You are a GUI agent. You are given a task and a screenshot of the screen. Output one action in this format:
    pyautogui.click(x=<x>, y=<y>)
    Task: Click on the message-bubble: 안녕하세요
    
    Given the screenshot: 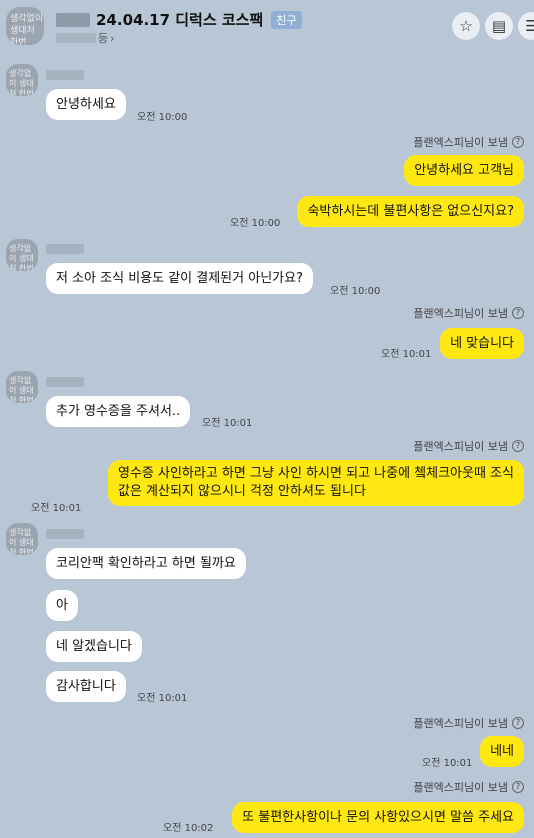 What is the action you would take?
    pyautogui.click(x=86, y=104)
    